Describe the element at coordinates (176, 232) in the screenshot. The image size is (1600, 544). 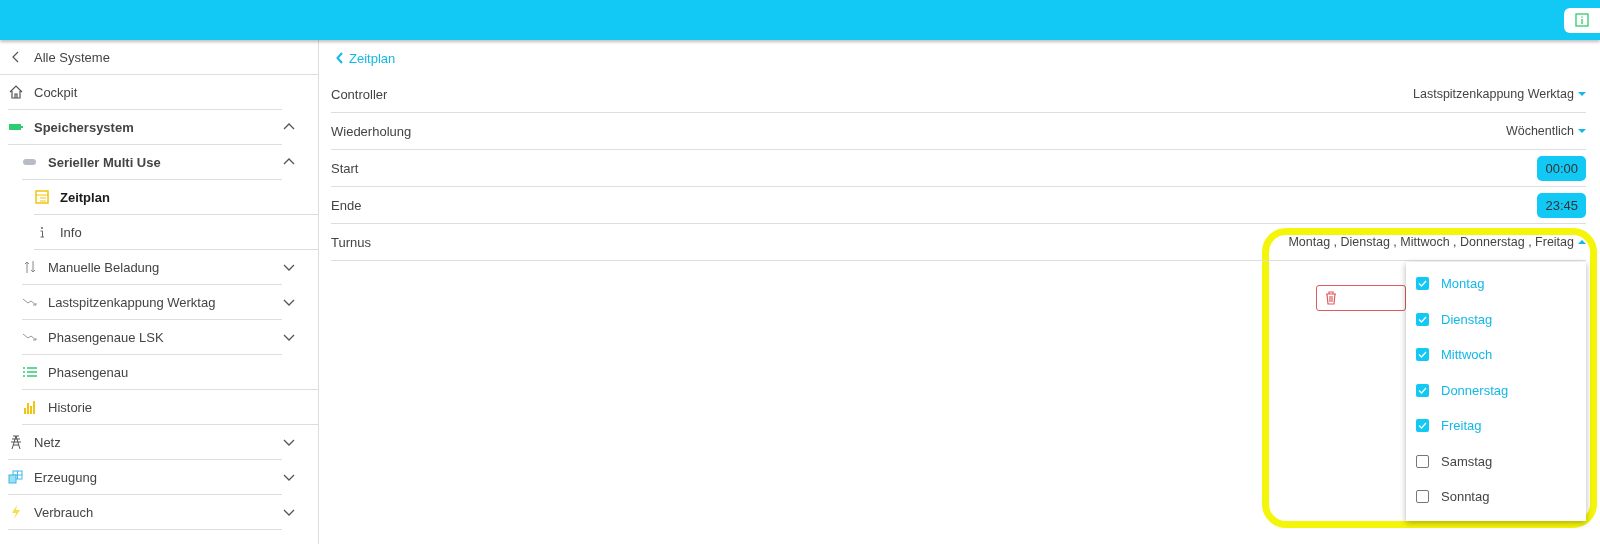
I see `nav-item: Info` at that location.